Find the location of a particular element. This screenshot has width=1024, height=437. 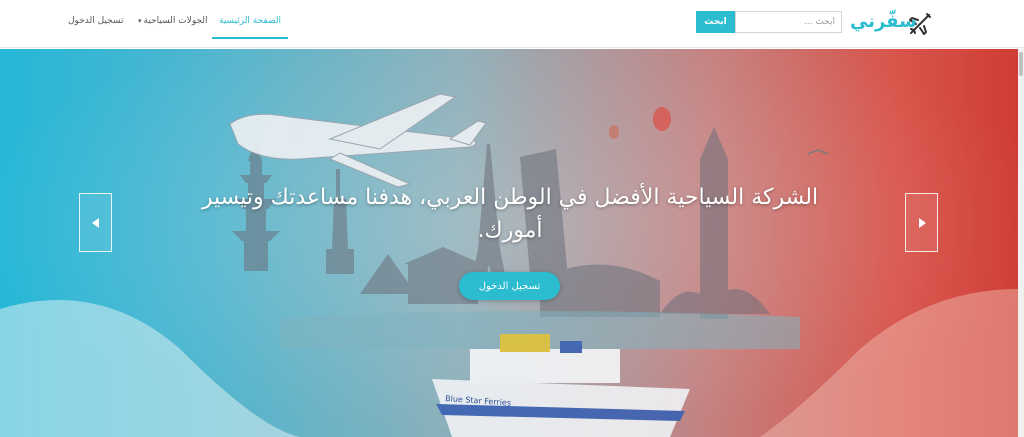

carousel-next-button is located at coordinates (921, 222).